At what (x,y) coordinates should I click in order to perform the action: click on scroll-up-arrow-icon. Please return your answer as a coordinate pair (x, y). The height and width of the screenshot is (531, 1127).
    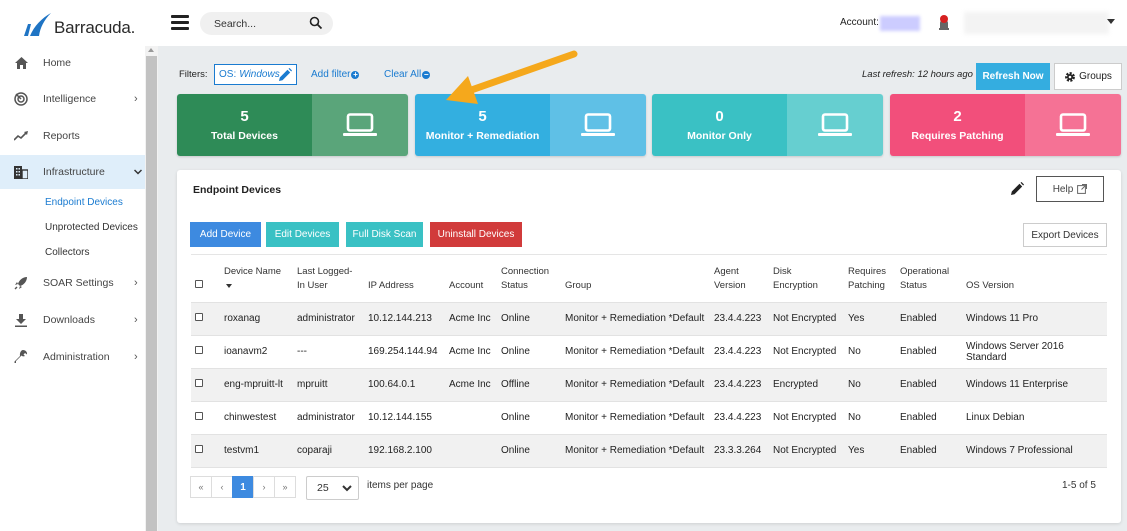
    Looking at the image, I should click on (151, 50).